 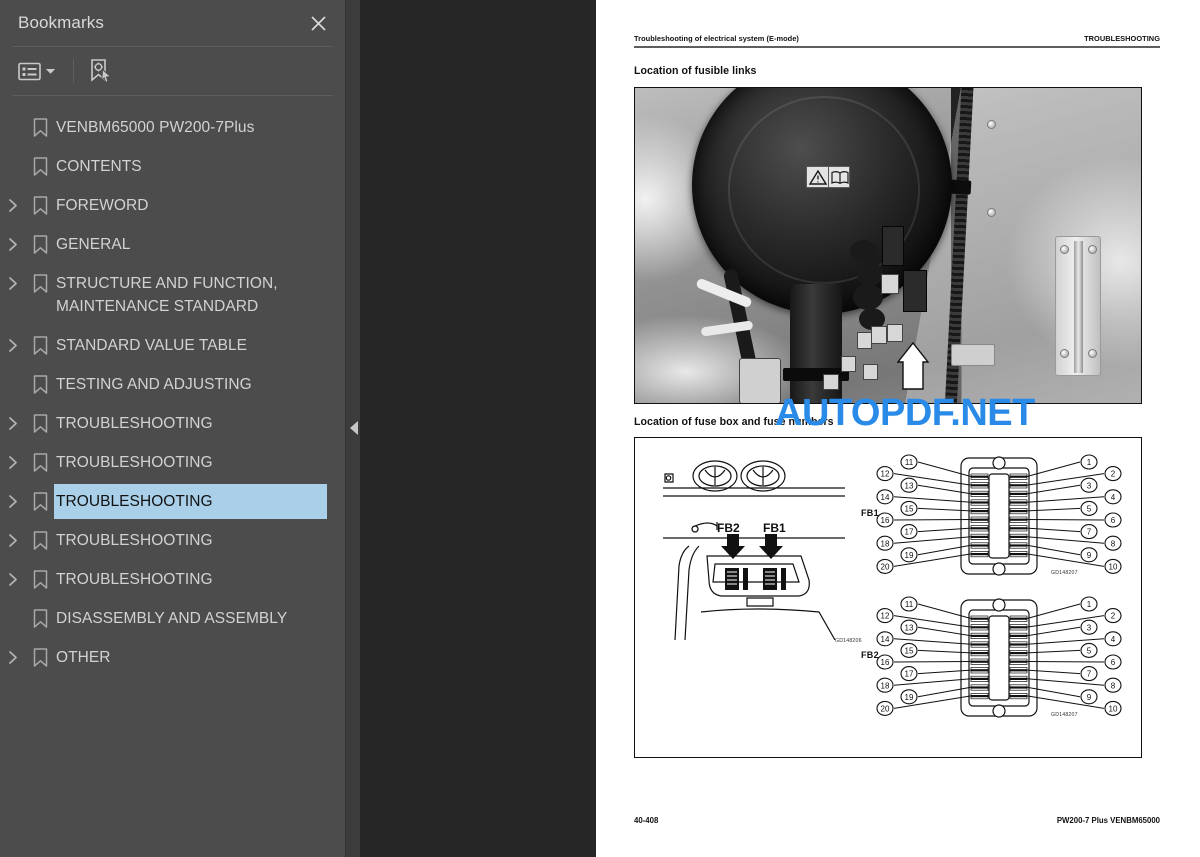 What do you see at coordinates (870, 654) in the screenshot?
I see `fuse-box-fb2-label: FB2` at bounding box center [870, 654].